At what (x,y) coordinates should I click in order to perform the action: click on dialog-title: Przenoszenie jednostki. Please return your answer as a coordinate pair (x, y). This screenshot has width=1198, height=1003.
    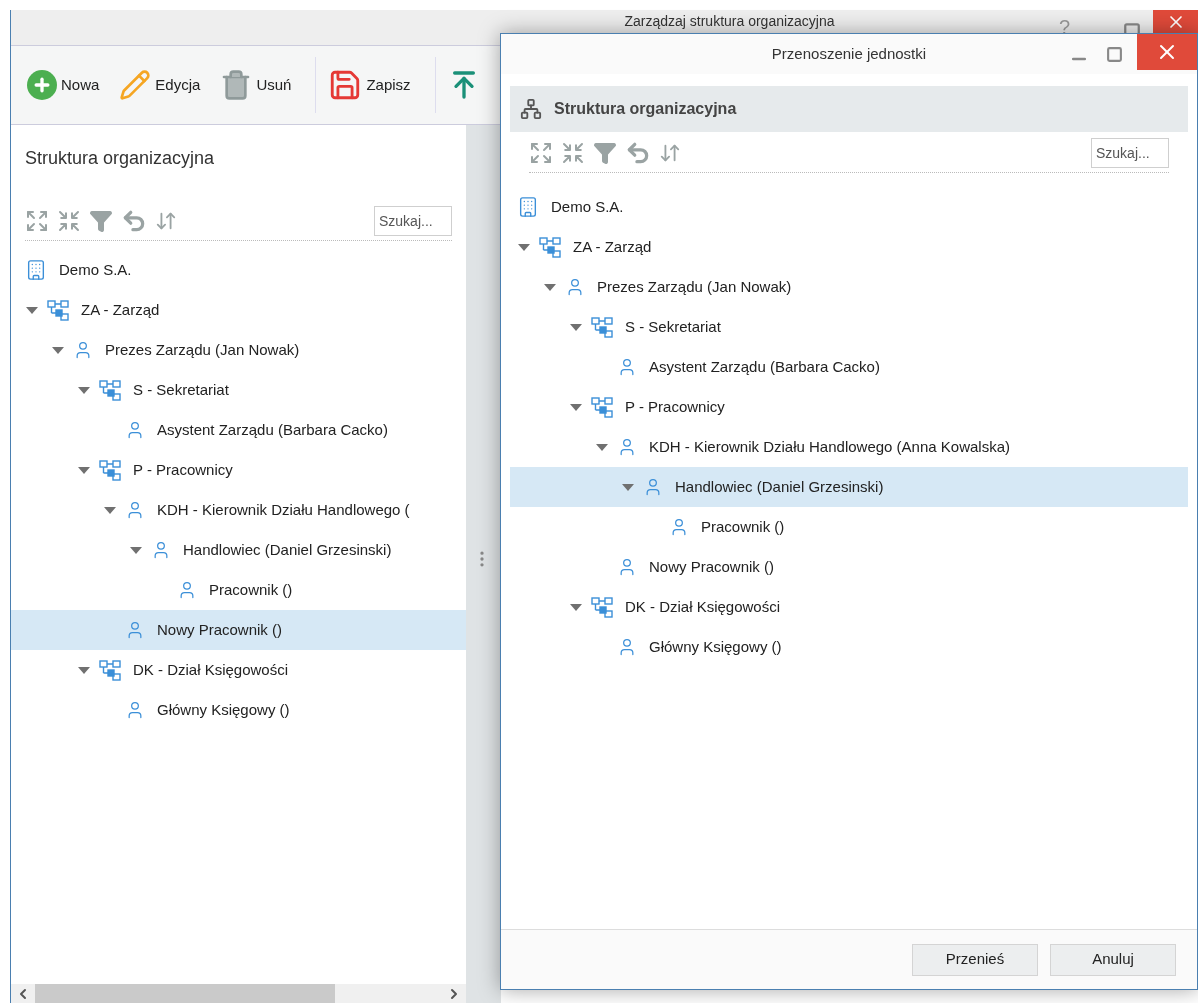
    Looking at the image, I should click on (849, 53).